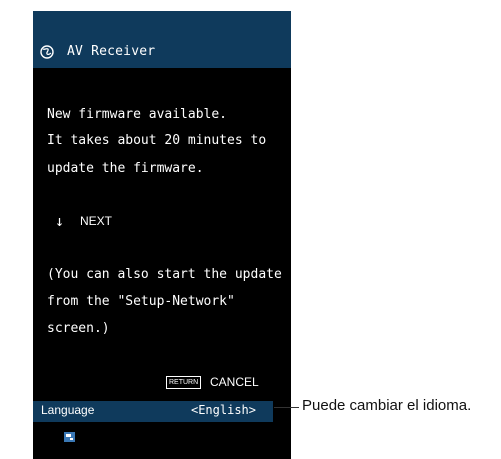 The height and width of the screenshot is (459, 501). I want to click on app-title: AV Receiver, so click(111, 51).